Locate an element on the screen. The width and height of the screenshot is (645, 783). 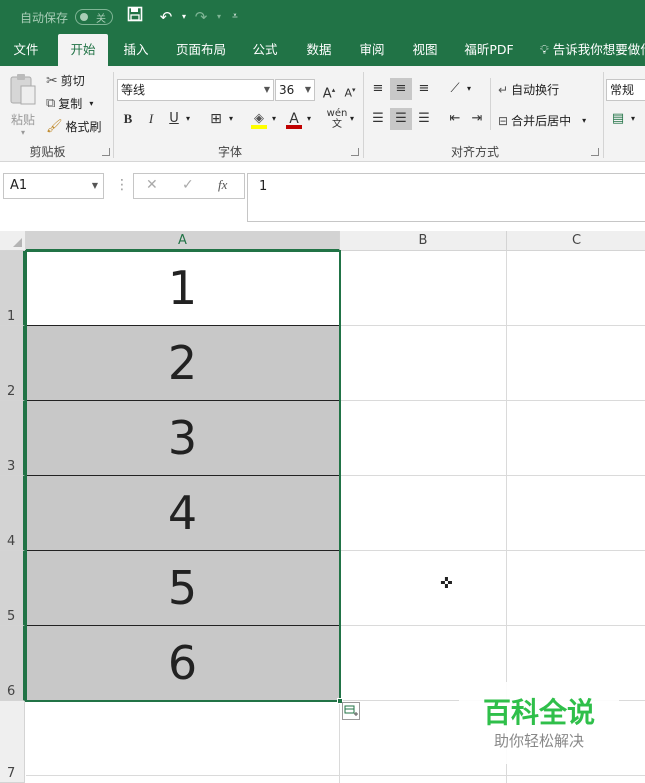
merge-dropdown-icon: ▾ is located at coordinates (584, 120).